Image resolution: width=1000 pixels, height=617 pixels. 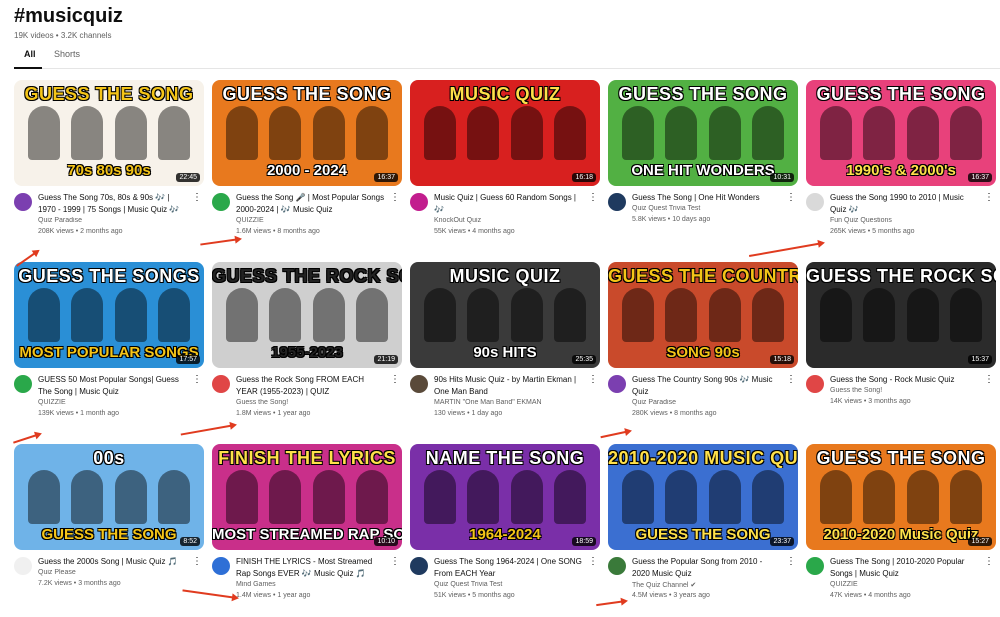 I want to click on video-stats: 265K views • 5 months ago, so click(x=872, y=231).